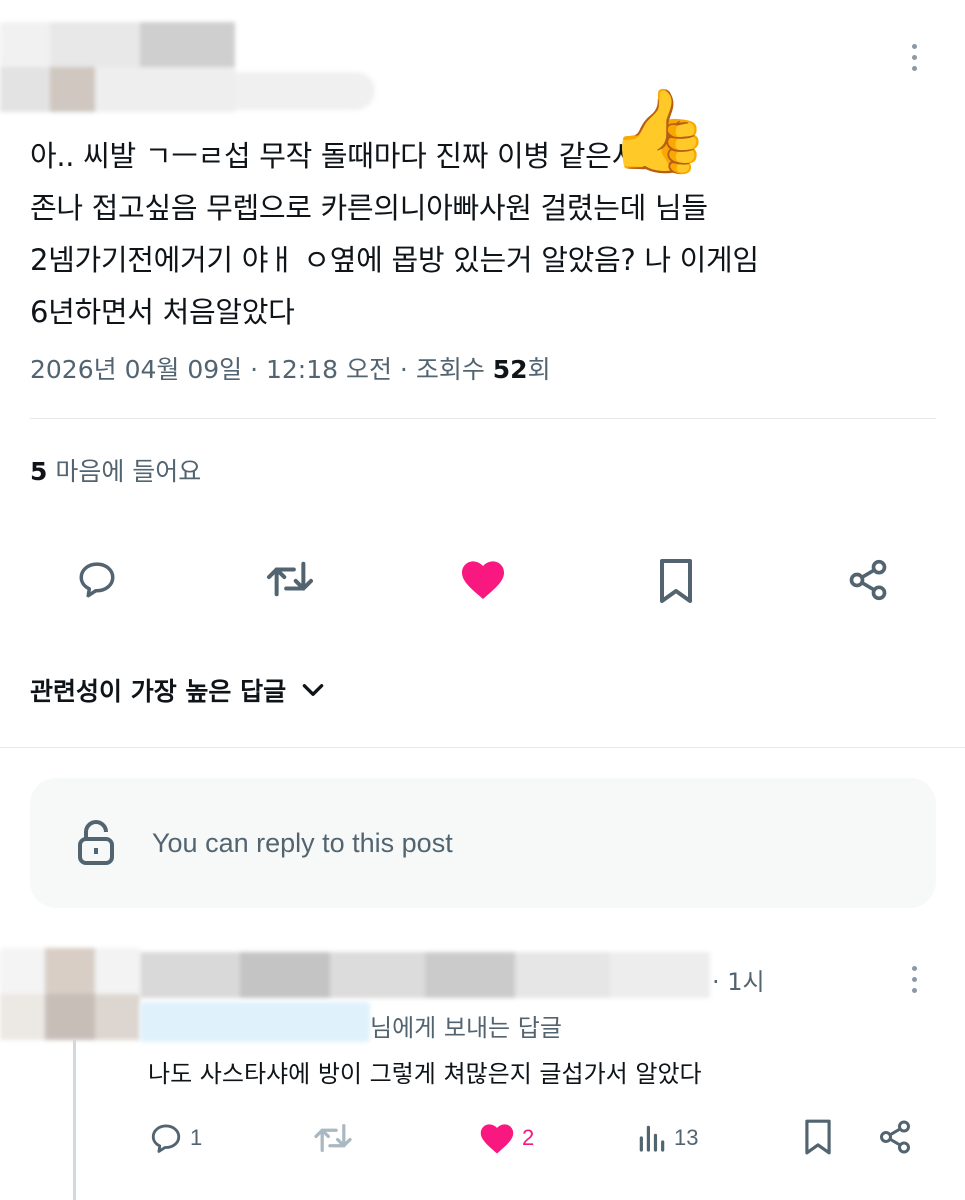  I want to click on view-count: 52, so click(510, 369).